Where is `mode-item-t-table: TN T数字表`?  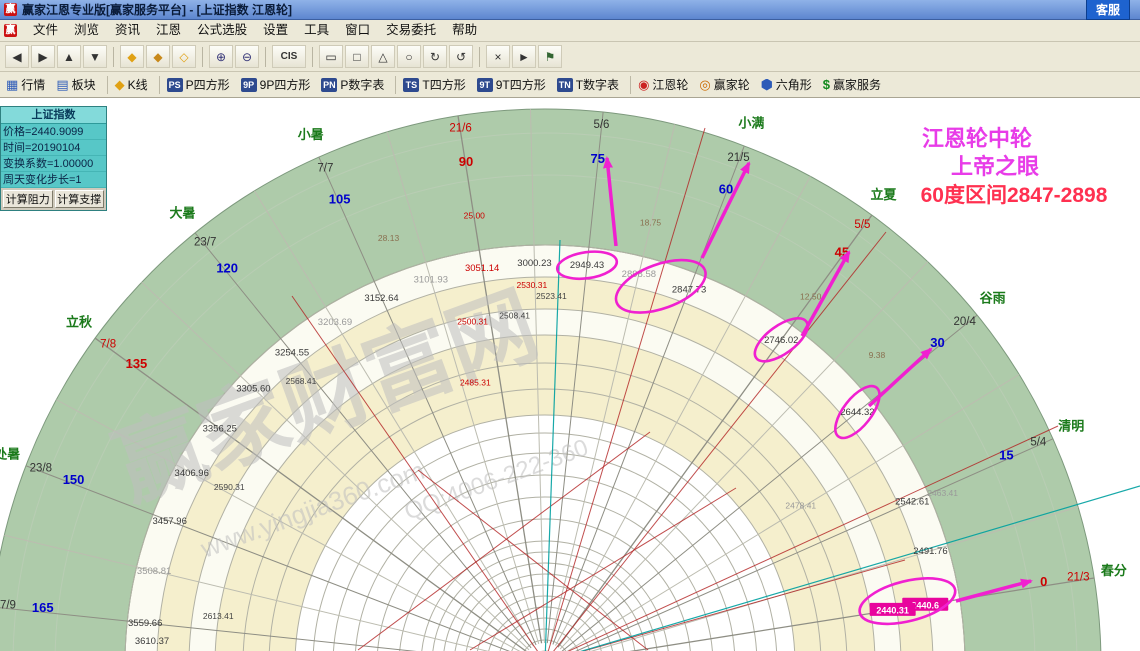 mode-item-t-table: TN T数字表 is located at coordinates (588, 84).